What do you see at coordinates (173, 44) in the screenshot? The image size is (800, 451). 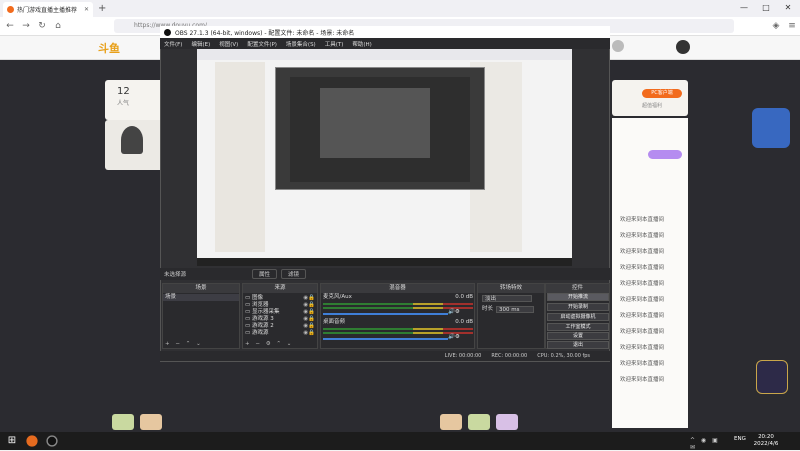 I see `obs-menu-item: 文件(F)` at bounding box center [173, 44].